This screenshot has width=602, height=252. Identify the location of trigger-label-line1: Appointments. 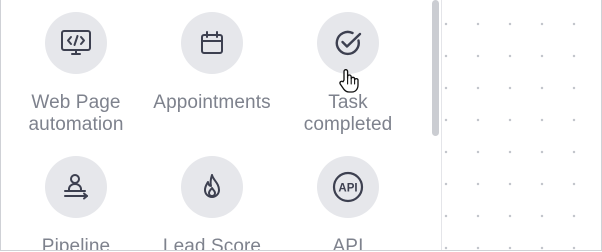
(212, 102).